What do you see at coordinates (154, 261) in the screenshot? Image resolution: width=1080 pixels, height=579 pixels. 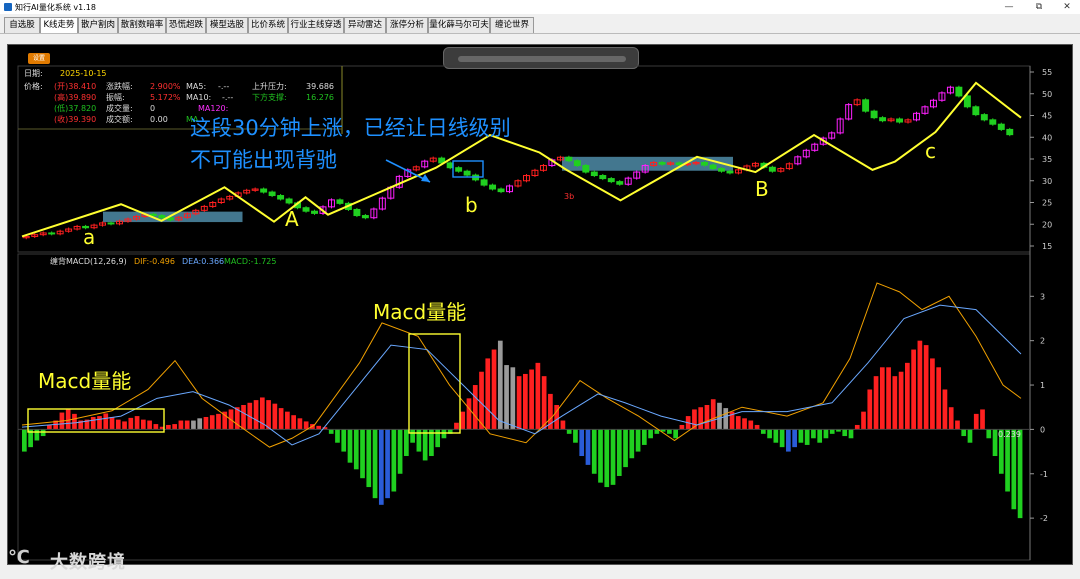 I see `macd-dif-value: DIF:-0.496` at bounding box center [154, 261].